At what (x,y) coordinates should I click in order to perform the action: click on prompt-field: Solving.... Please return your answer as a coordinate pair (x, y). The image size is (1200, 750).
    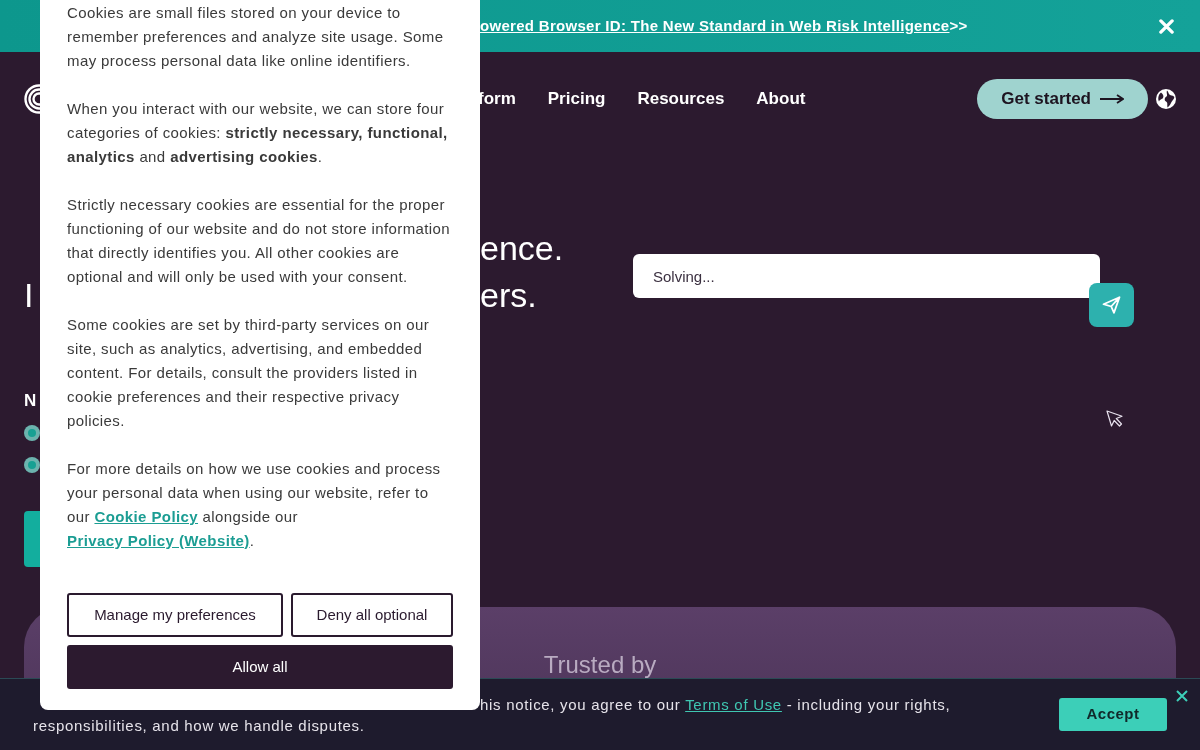
    Looking at the image, I should click on (866, 276).